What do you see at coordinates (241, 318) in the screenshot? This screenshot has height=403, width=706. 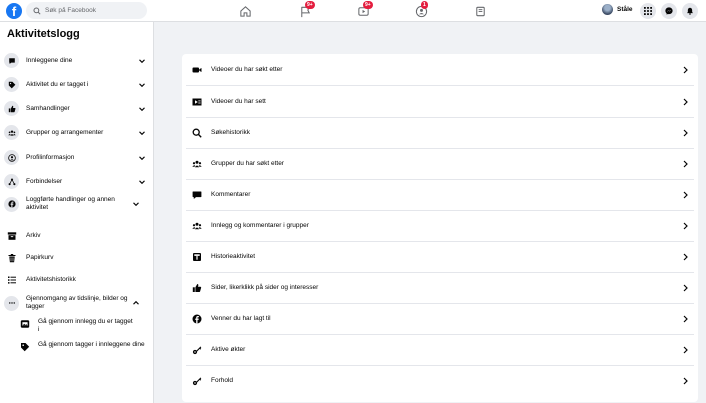 I see `list-item-label: Venner du har lagt til` at bounding box center [241, 318].